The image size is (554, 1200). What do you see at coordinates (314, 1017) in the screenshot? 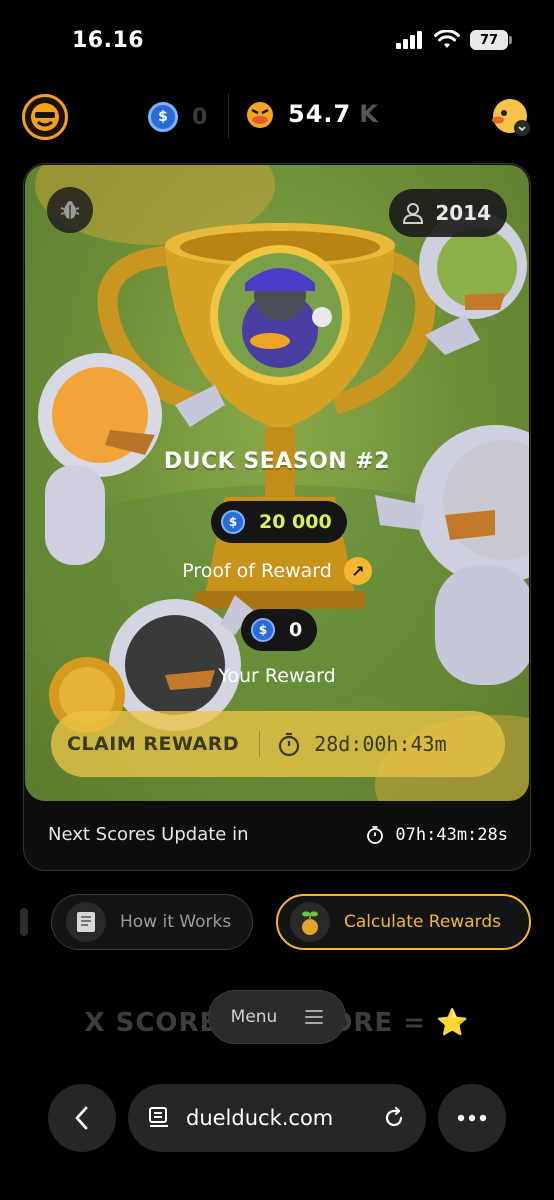
I see `hamburger-icon` at bounding box center [314, 1017].